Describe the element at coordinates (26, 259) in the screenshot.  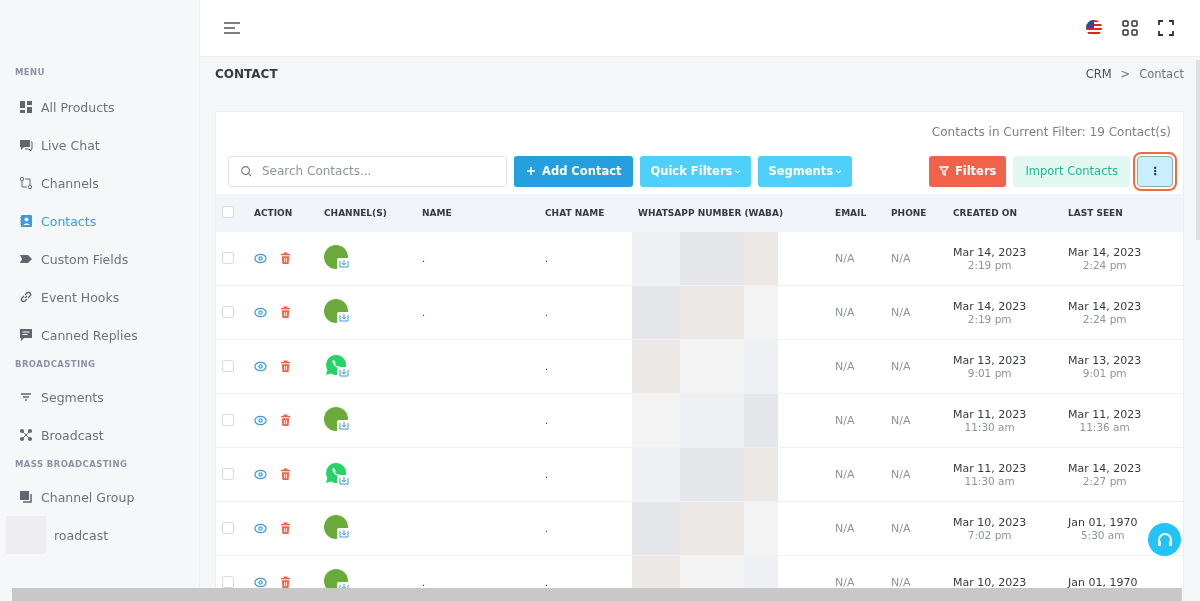
I see `tag-icon` at that location.